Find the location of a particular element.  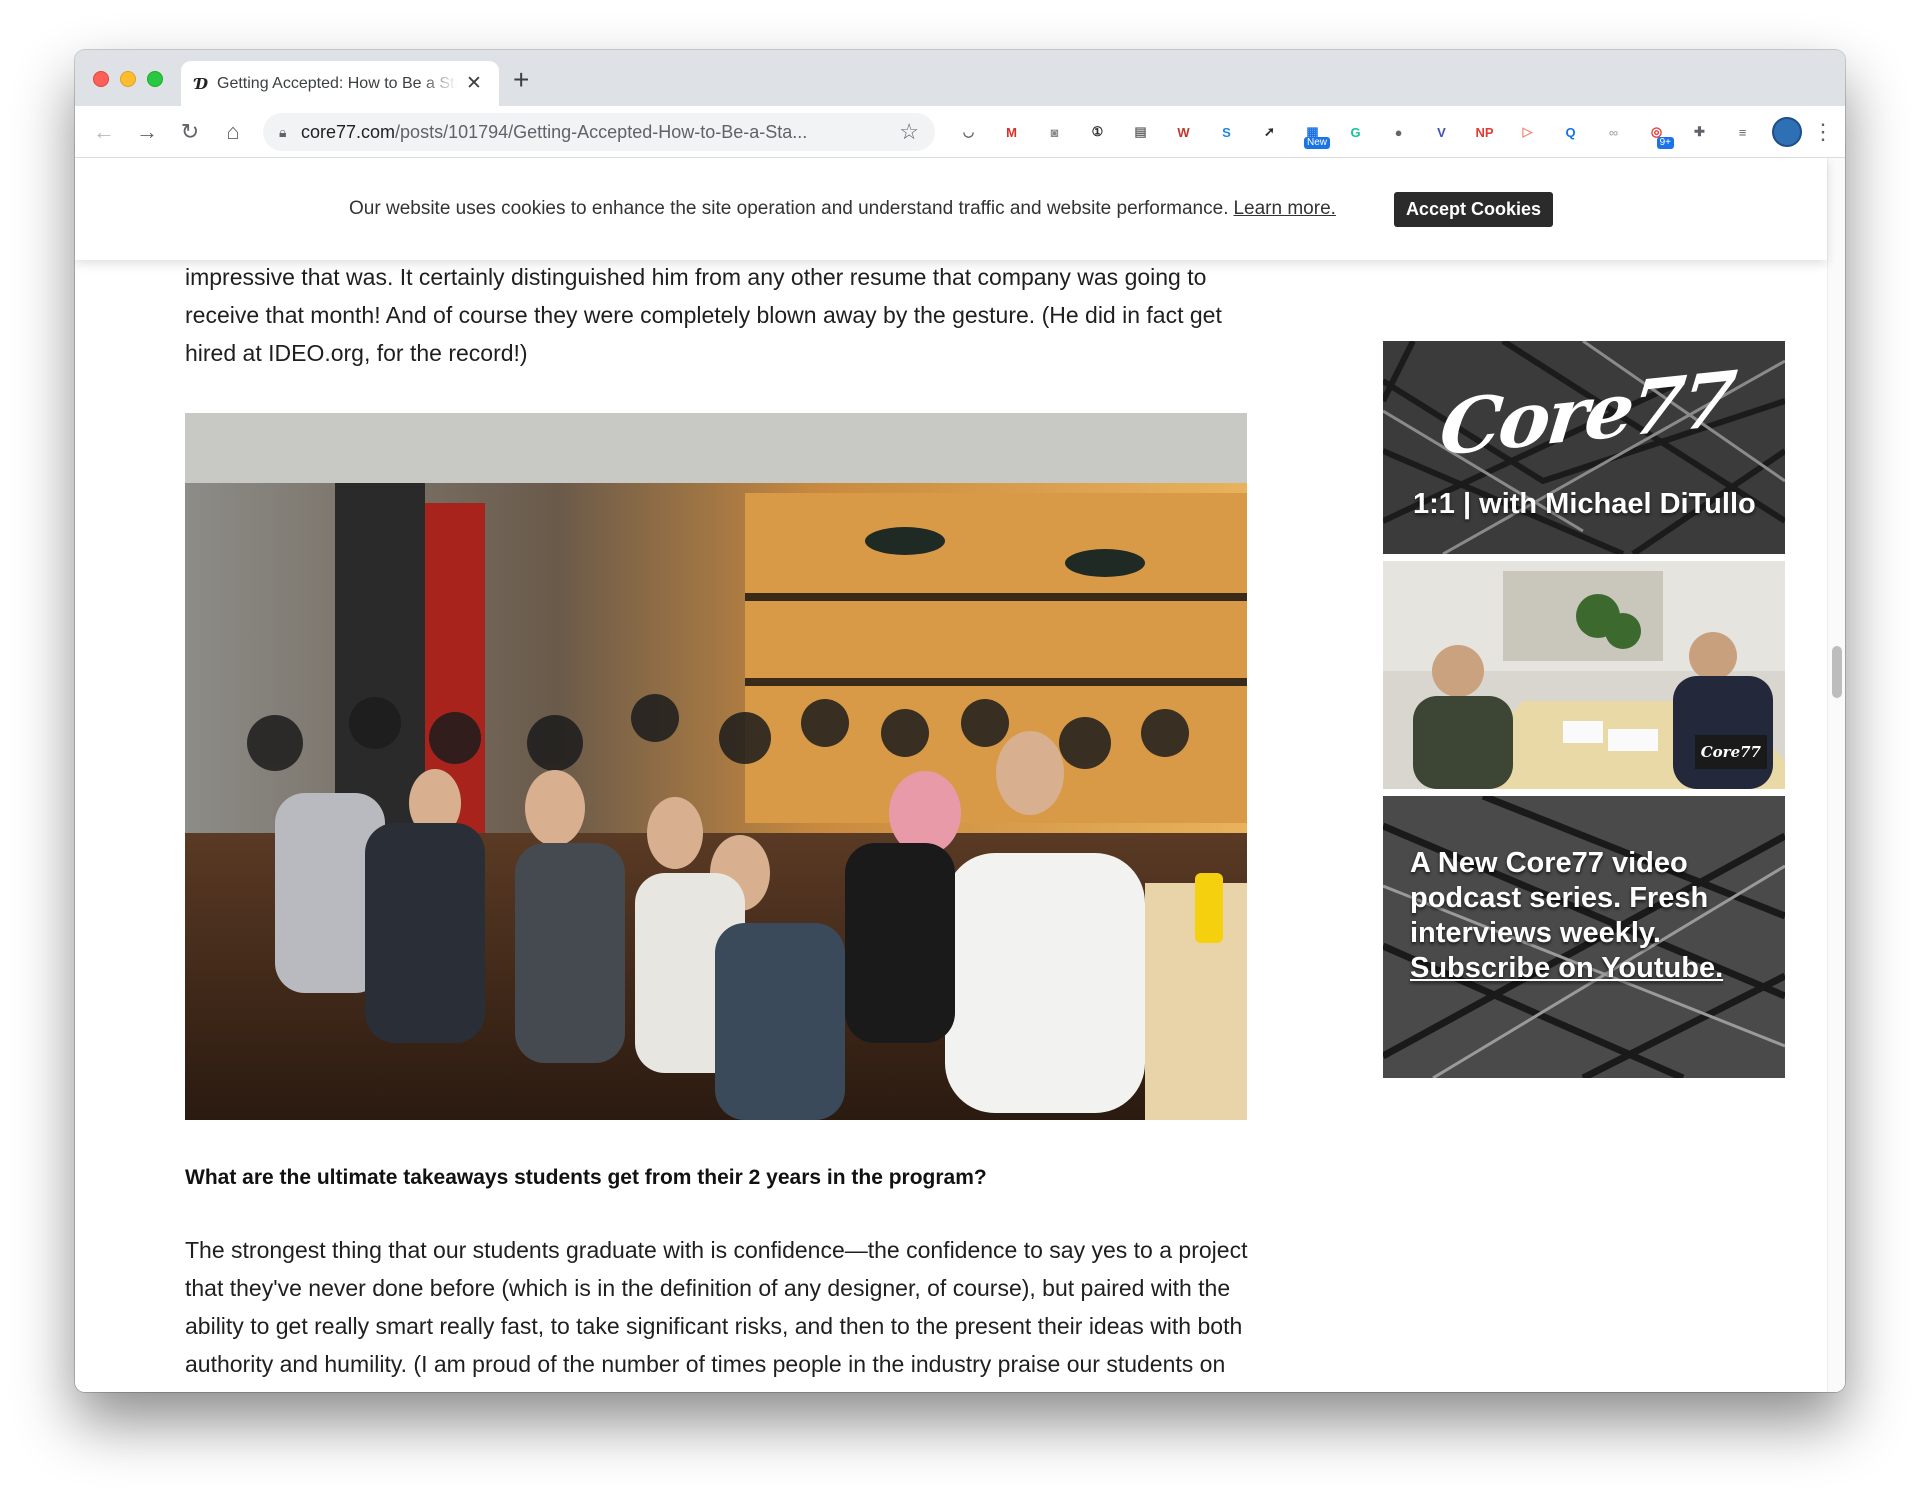

page-scrollbar is located at coordinates (1836, 775).